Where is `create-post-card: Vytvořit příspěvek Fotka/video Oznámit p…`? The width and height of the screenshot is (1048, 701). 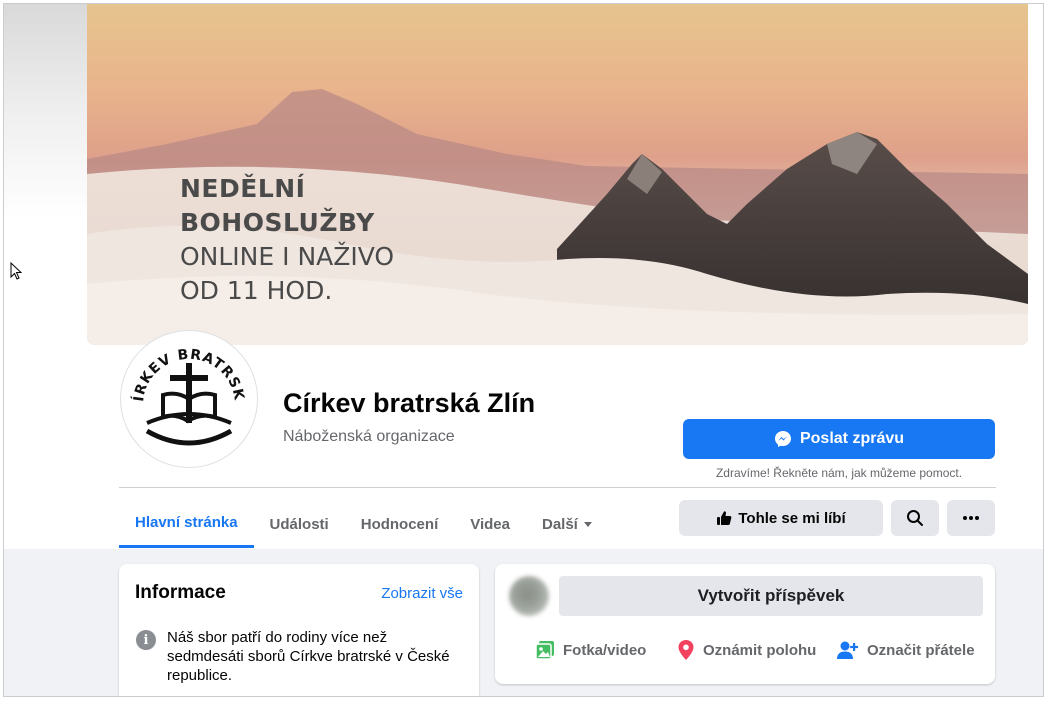 create-post-card: Vytvořit příspěvek Fotka/video Oznámit p… is located at coordinates (745, 624).